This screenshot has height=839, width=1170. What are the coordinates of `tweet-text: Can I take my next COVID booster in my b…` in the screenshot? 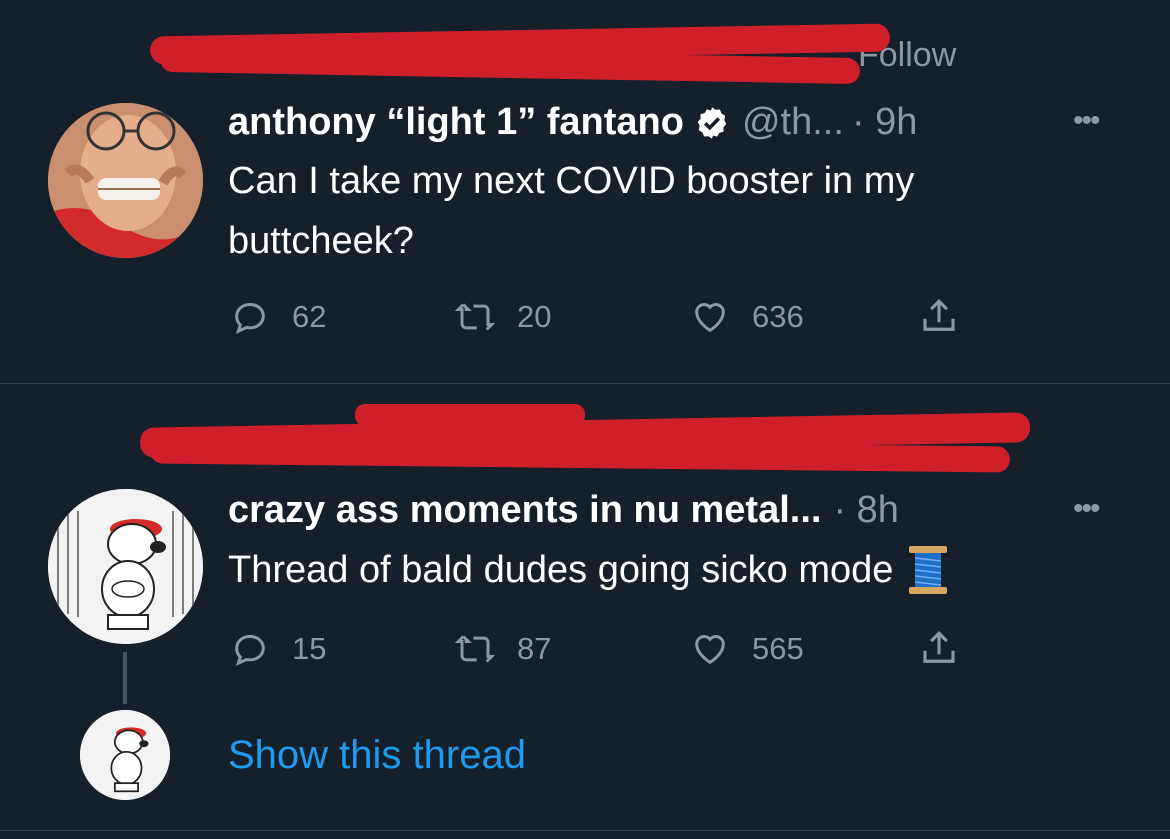 It's located at (571, 211).